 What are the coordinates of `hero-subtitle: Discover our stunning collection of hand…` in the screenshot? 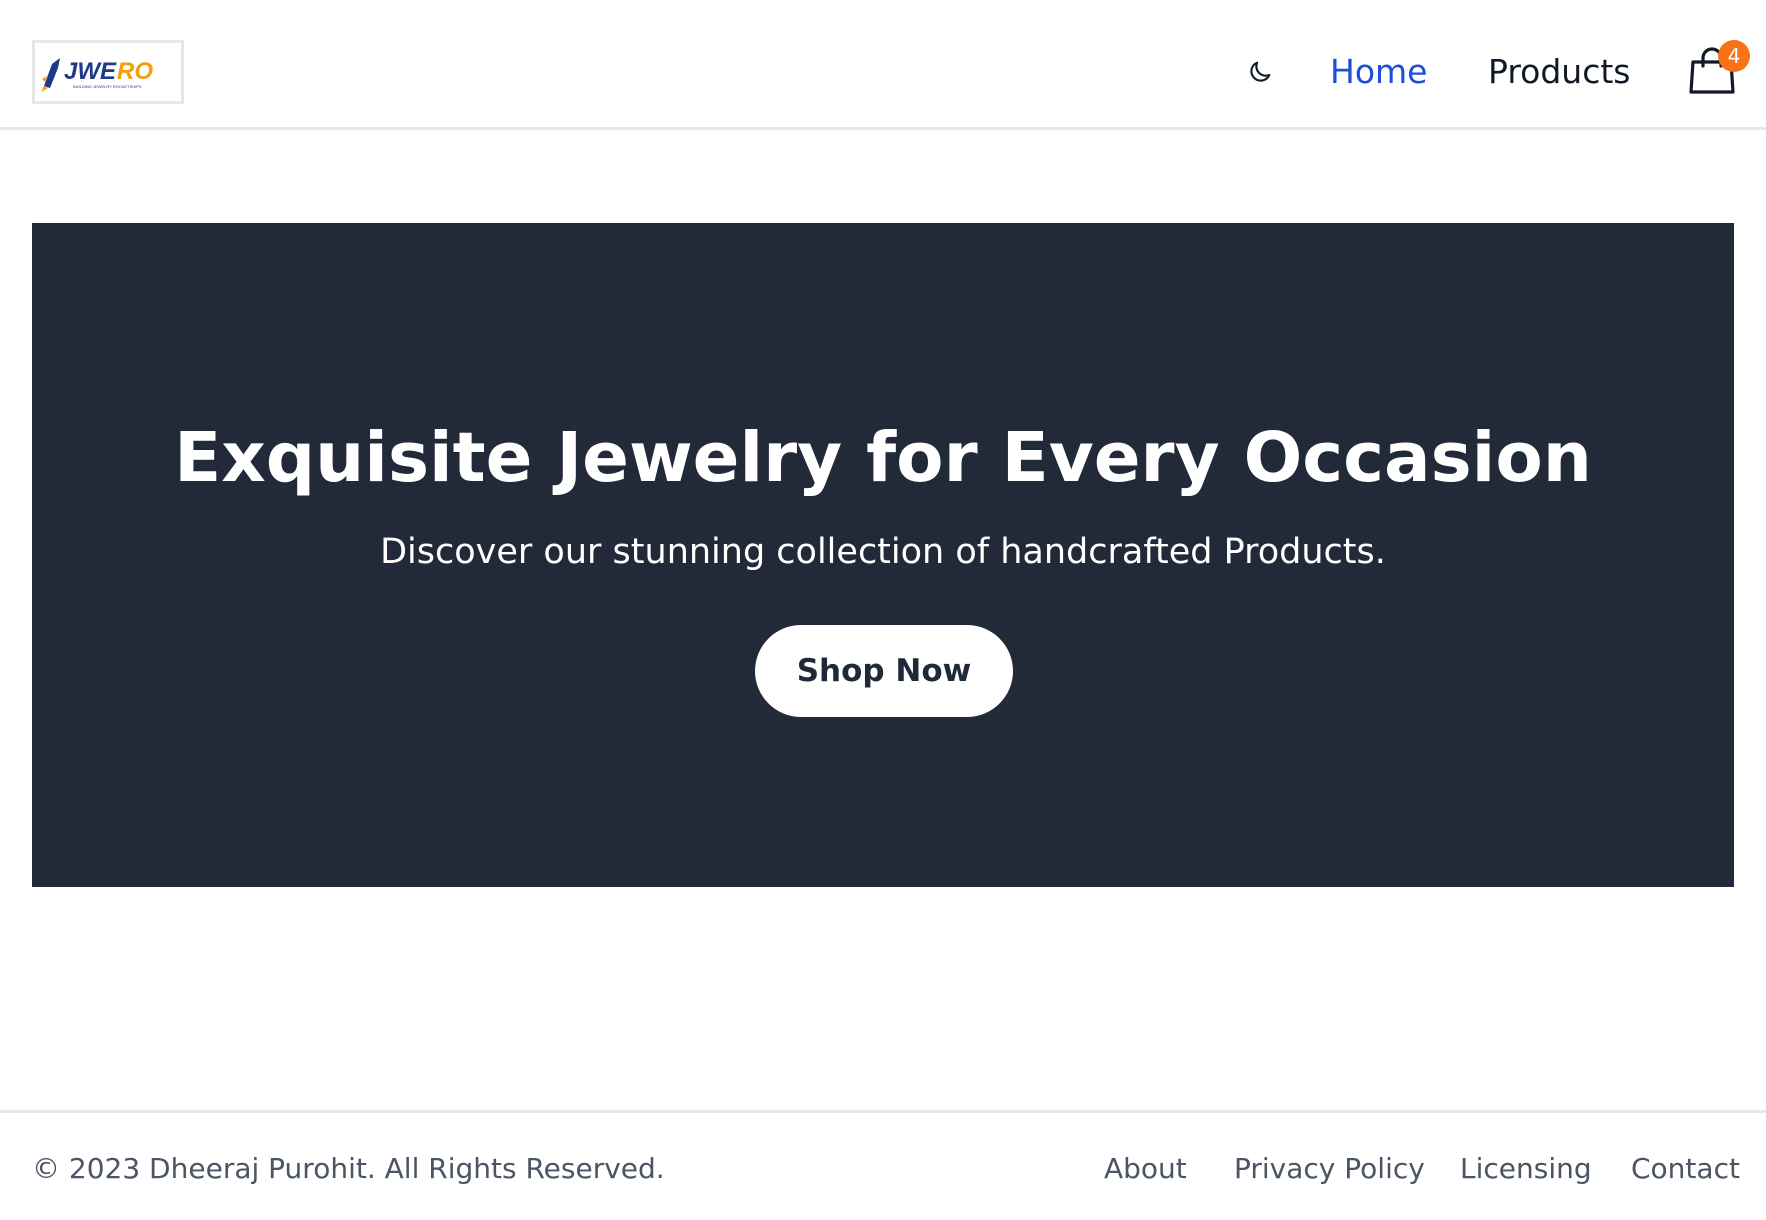 It's located at (883, 552).